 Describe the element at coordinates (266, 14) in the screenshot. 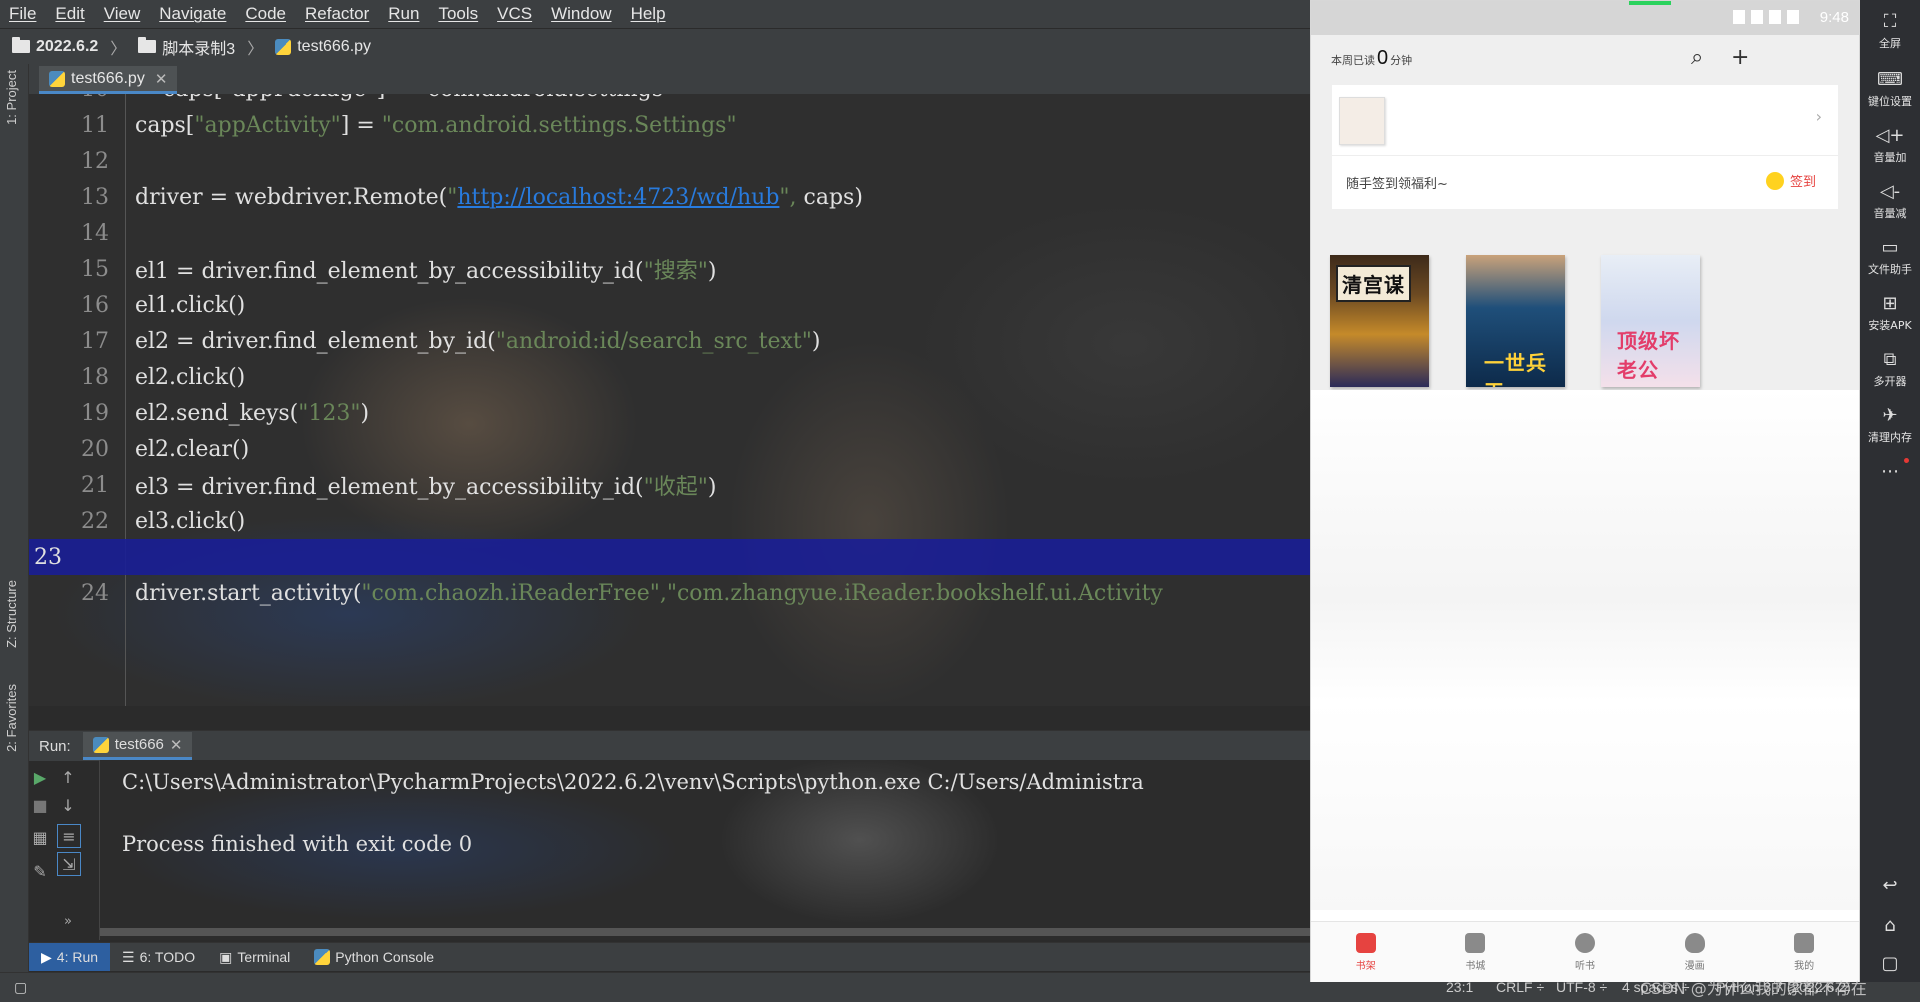

I see `menu-code: Code` at that location.